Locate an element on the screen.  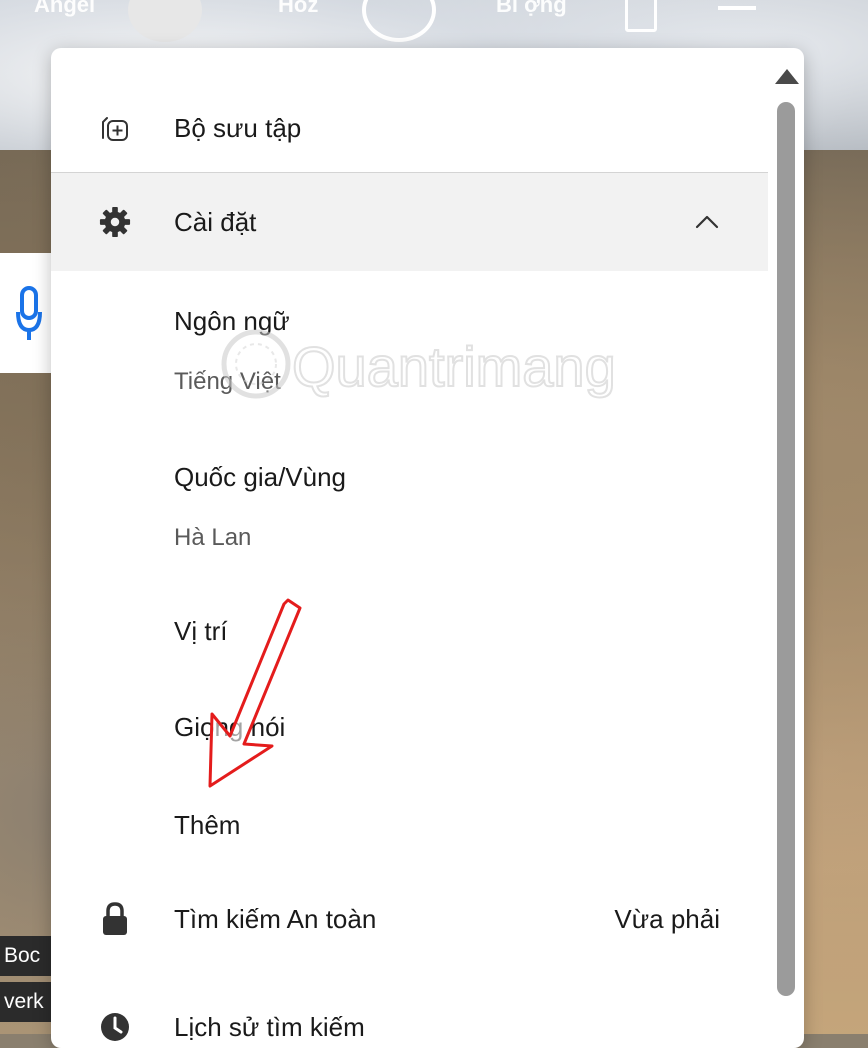
setting-language-link: Ngôn ngữ is located at coordinates (232, 321).